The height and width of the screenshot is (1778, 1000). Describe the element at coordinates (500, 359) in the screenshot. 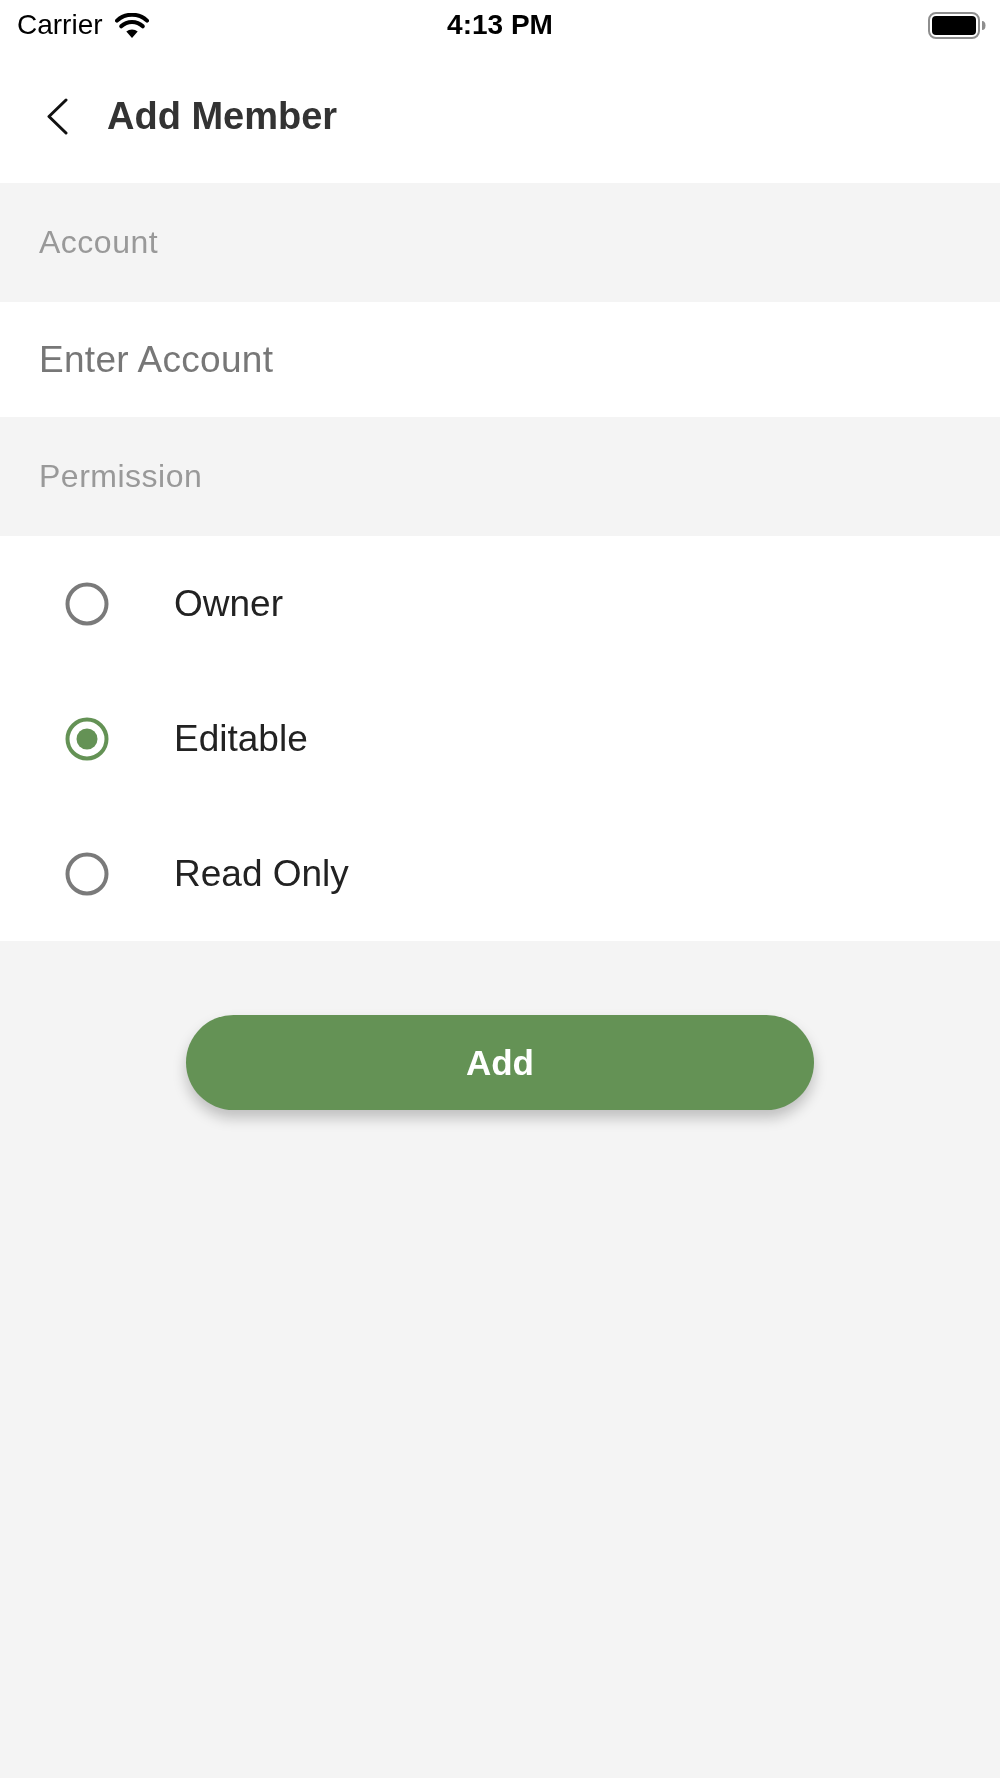

I see `account-input: Enter Account` at that location.